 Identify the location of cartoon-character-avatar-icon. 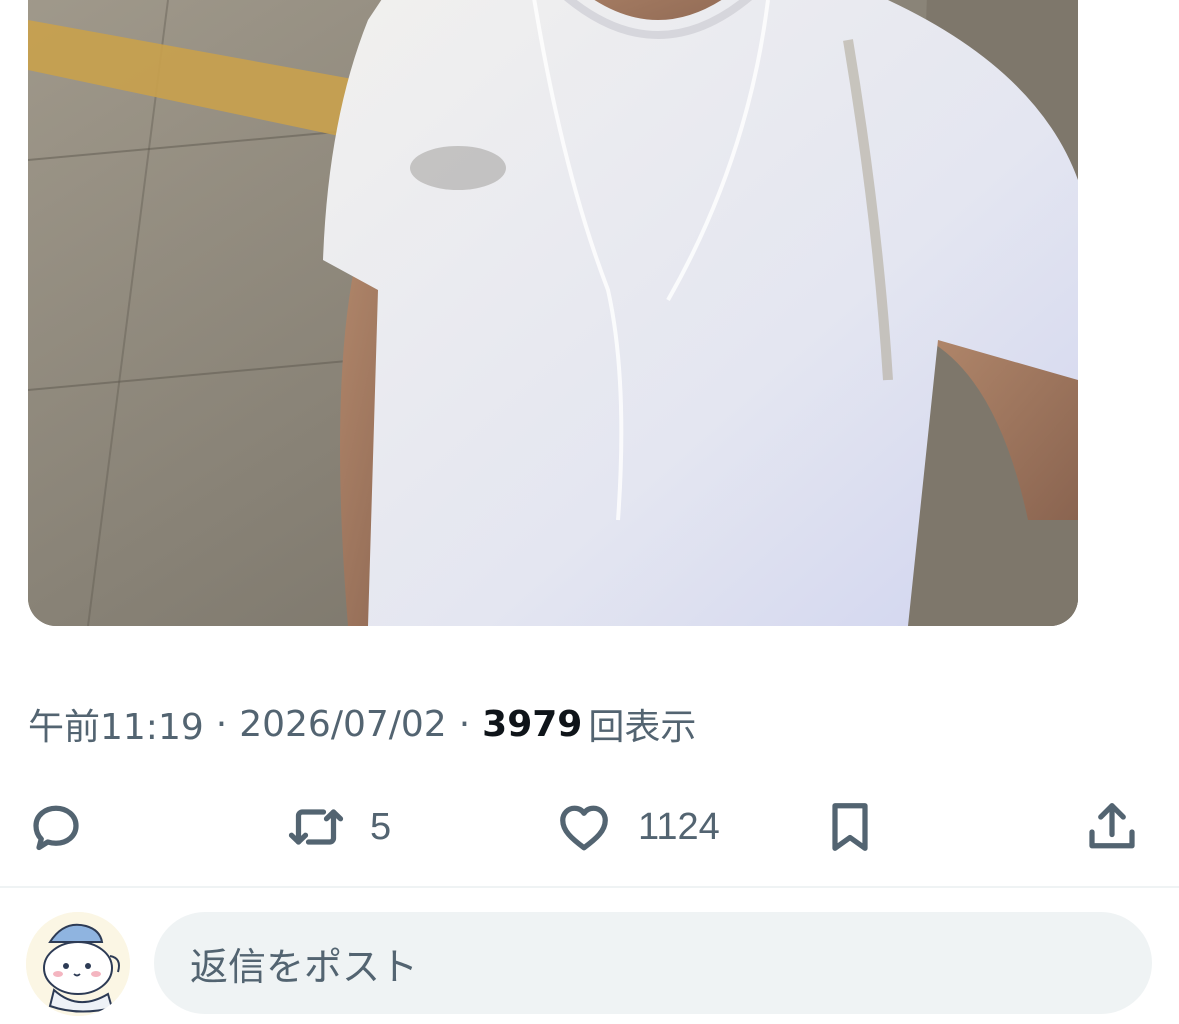
(78, 964).